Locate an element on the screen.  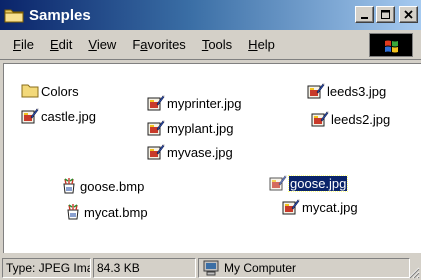
menu-tools-label: Tools is located at coordinates (217, 44).